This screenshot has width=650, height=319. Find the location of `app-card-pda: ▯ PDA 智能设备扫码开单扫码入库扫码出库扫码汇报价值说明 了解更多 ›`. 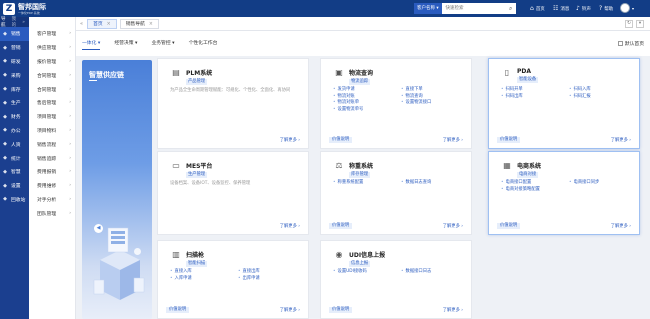

app-card-pda: ▯ PDA 智能设备扫码开单扫码入库扫码出库扫码汇报价值说明 了解更多 › is located at coordinates (564, 103).